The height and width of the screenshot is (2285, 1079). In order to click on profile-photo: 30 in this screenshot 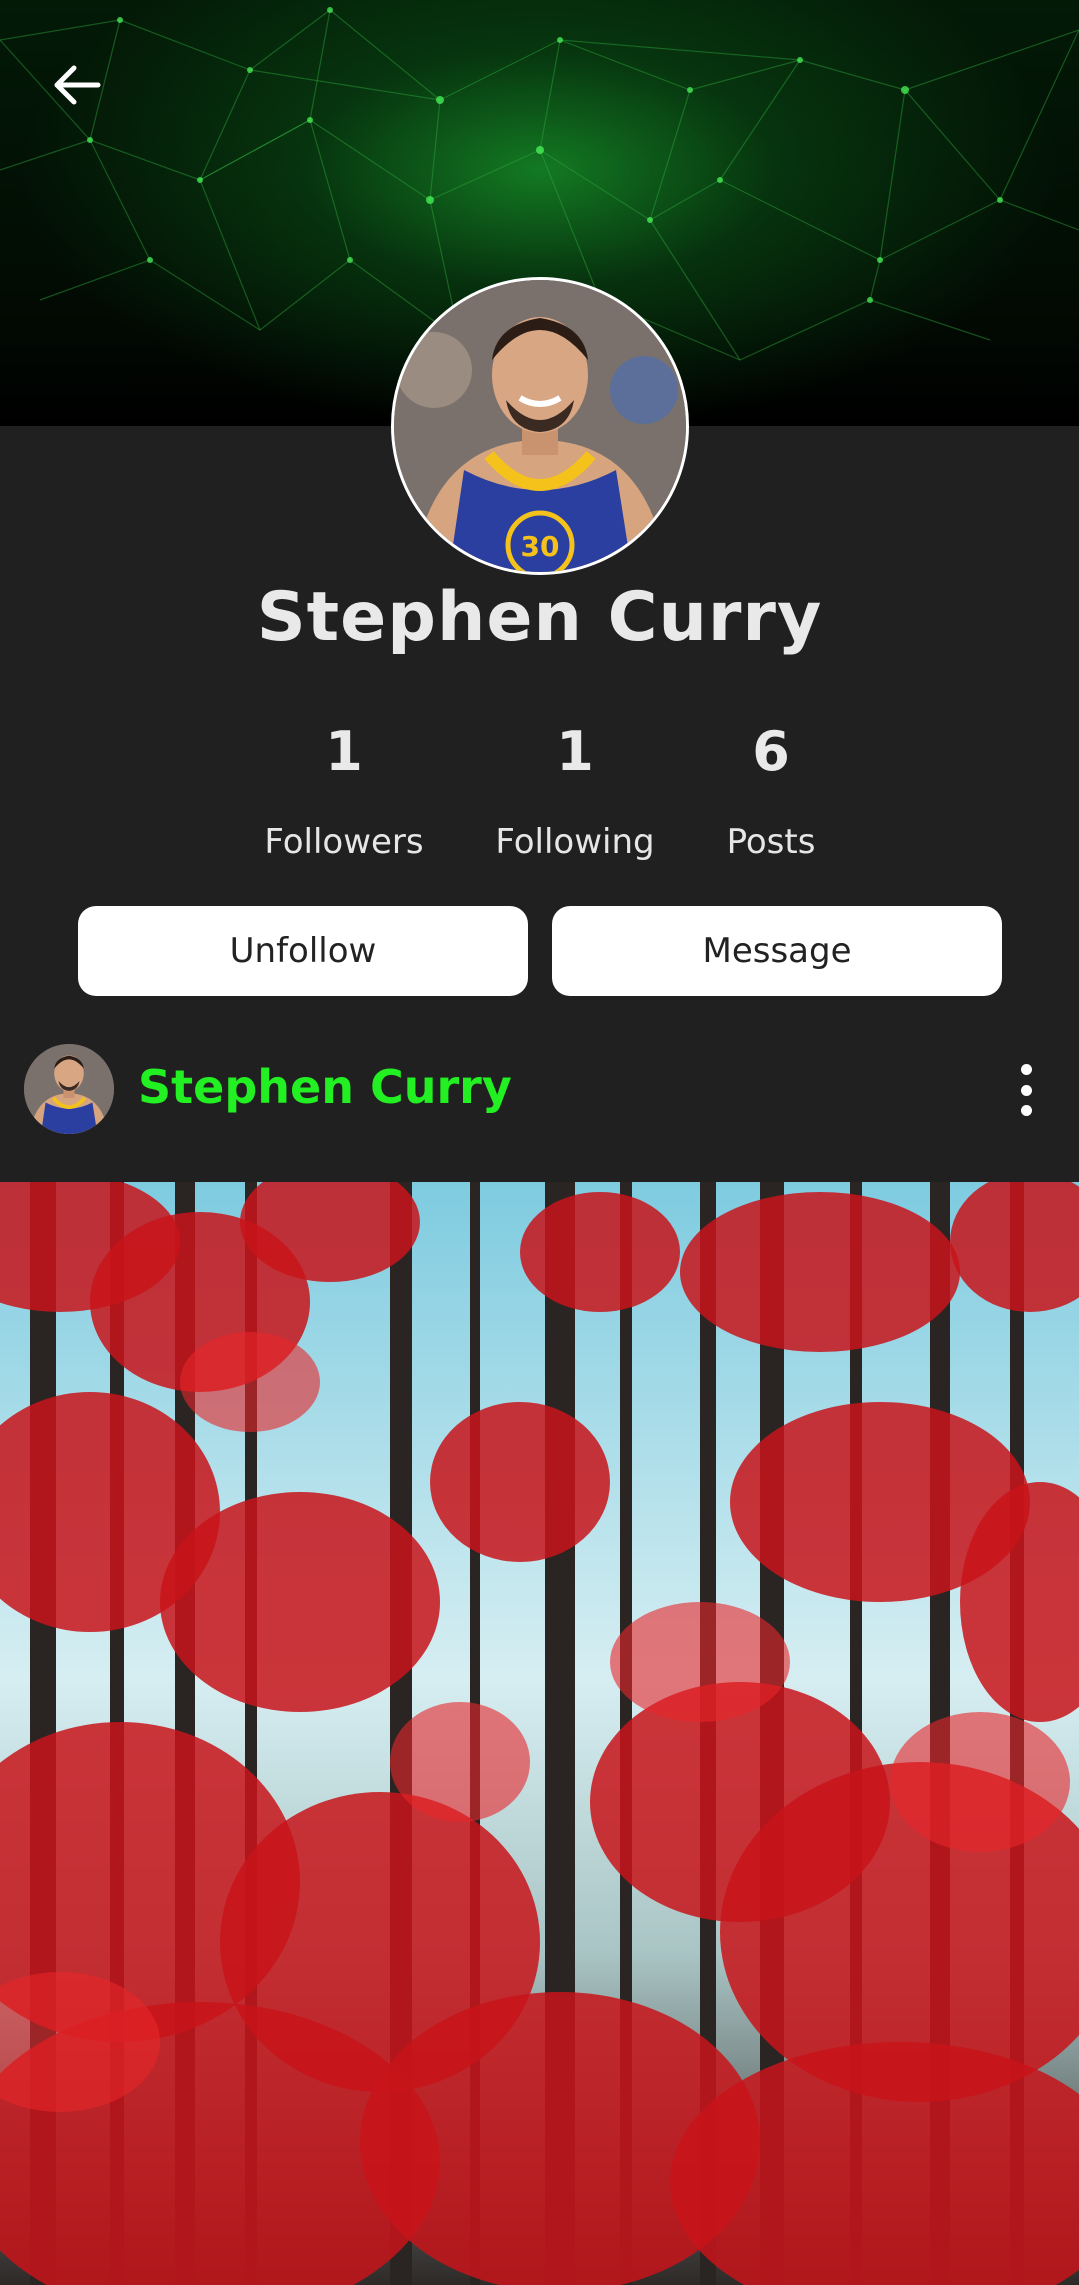, I will do `click(540, 426)`.